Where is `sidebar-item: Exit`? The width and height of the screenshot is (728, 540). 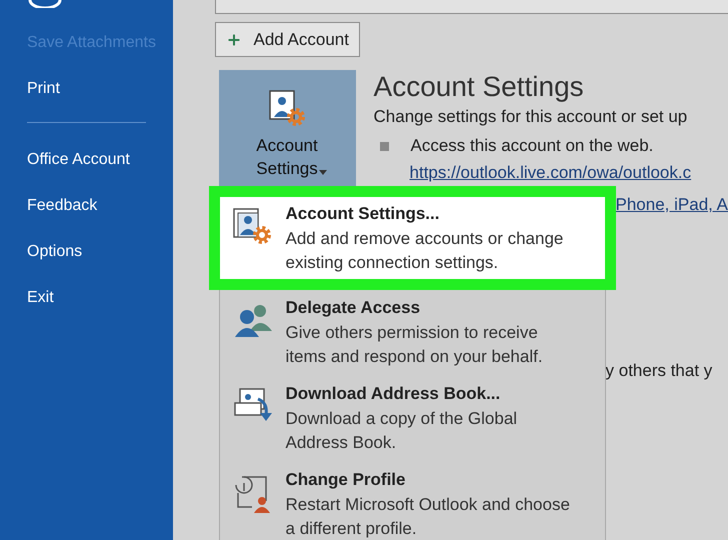
sidebar-item: Exit is located at coordinates (78, 298).